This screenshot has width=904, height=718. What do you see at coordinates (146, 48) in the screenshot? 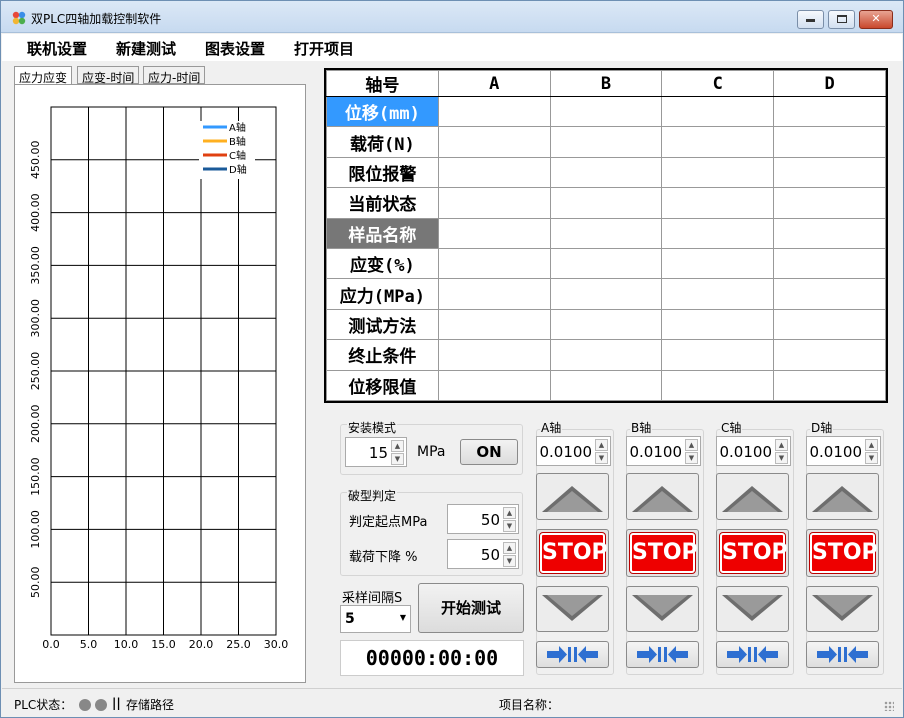
I see `menu-new-test: 新建测试` at bounding box center [146, 48].